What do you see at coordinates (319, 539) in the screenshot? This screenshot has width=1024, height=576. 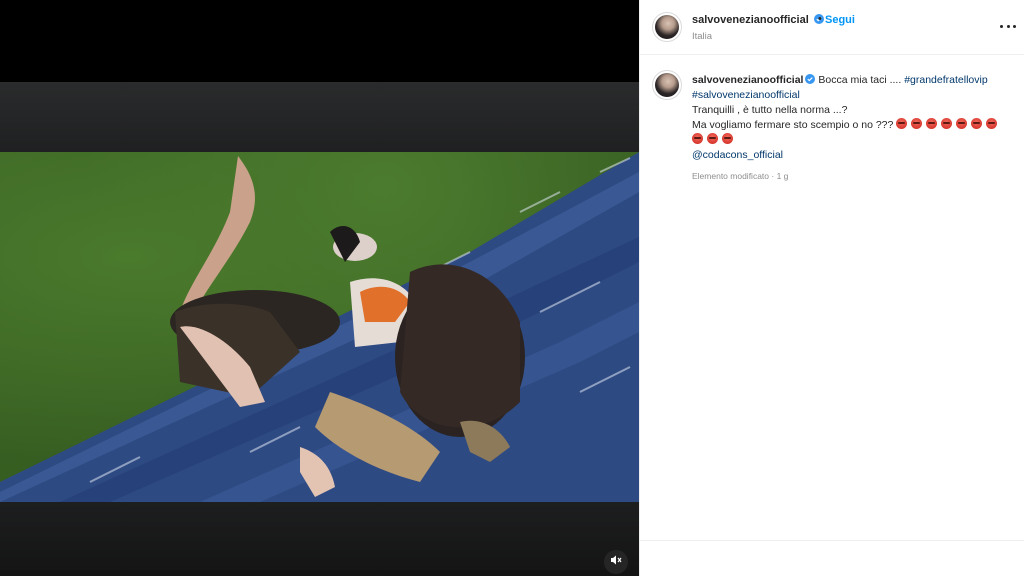 I see `video-letterbox-bottom` at bounding box center [319, 539].